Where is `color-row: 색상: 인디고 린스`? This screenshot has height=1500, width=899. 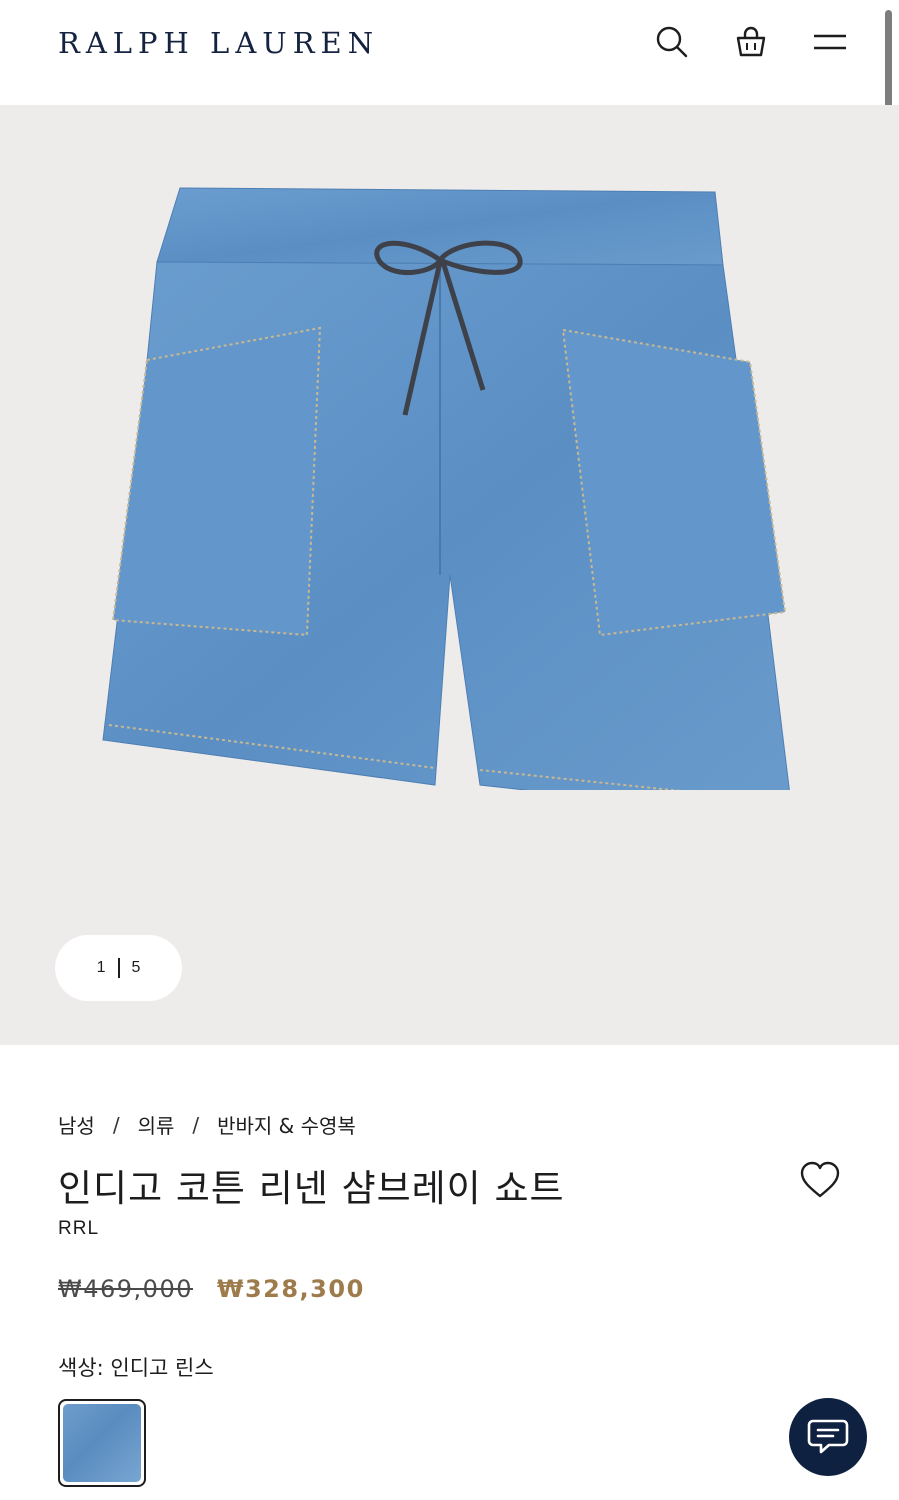 color-row: 색상: 인디고 린스 is located at coordinates (136, 1367).